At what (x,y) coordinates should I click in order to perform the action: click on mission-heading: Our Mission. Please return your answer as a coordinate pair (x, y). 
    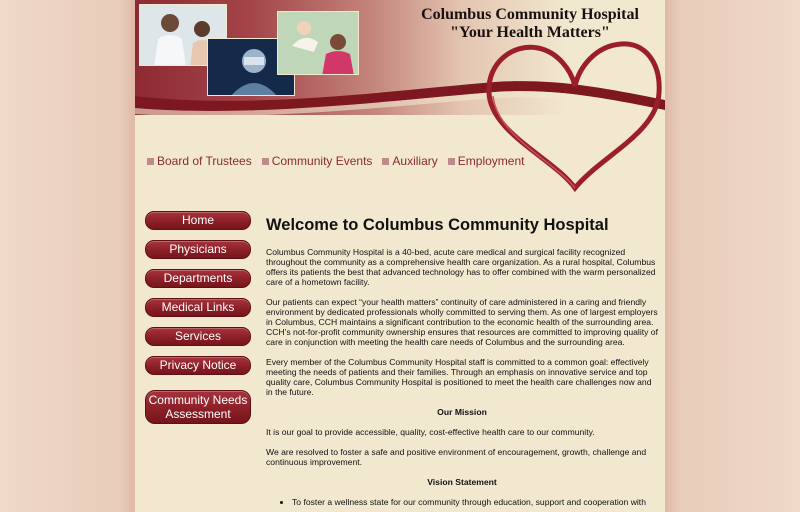
    Looking at the image, I should click on (462, 412).